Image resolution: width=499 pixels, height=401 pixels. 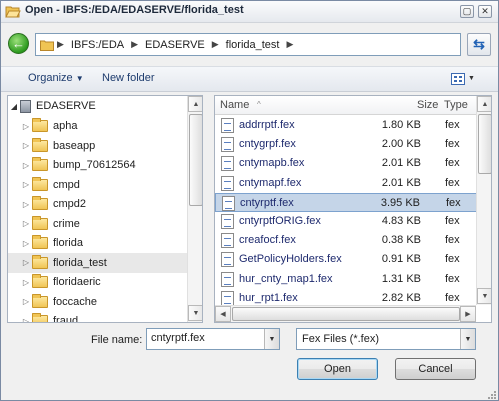 I want to click on file-type-dropdown-button: ▼, so click(x=467, y=339).